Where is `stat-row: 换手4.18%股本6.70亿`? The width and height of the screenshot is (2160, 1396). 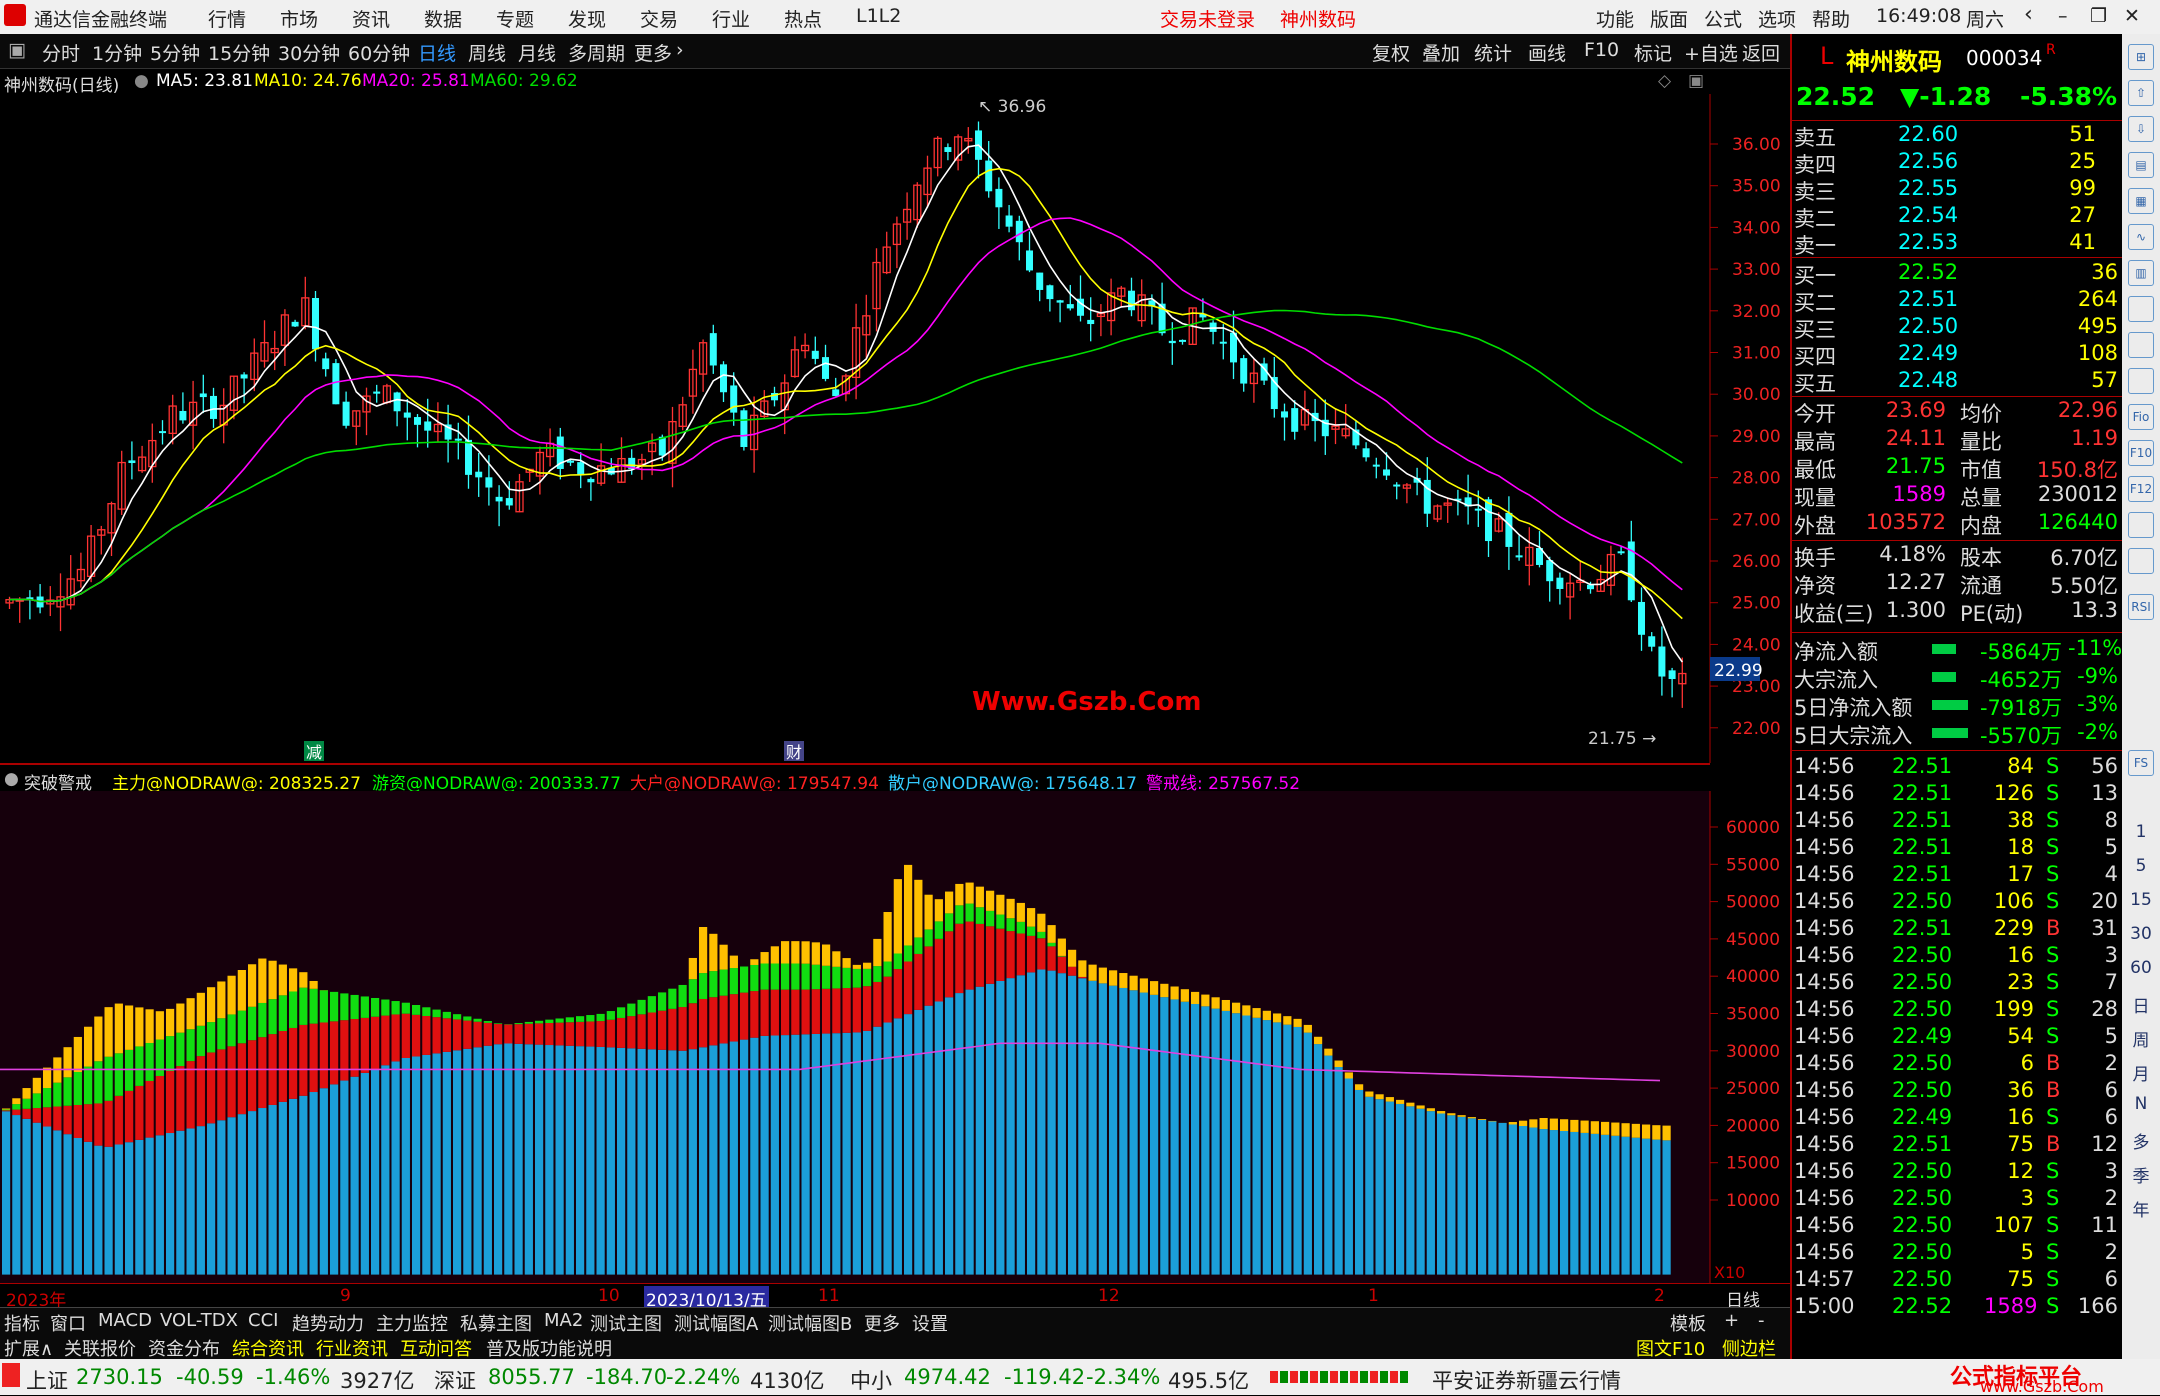
stat-row: 换手4.18%股本6.70亿 is located at coordinates (1957, 555).